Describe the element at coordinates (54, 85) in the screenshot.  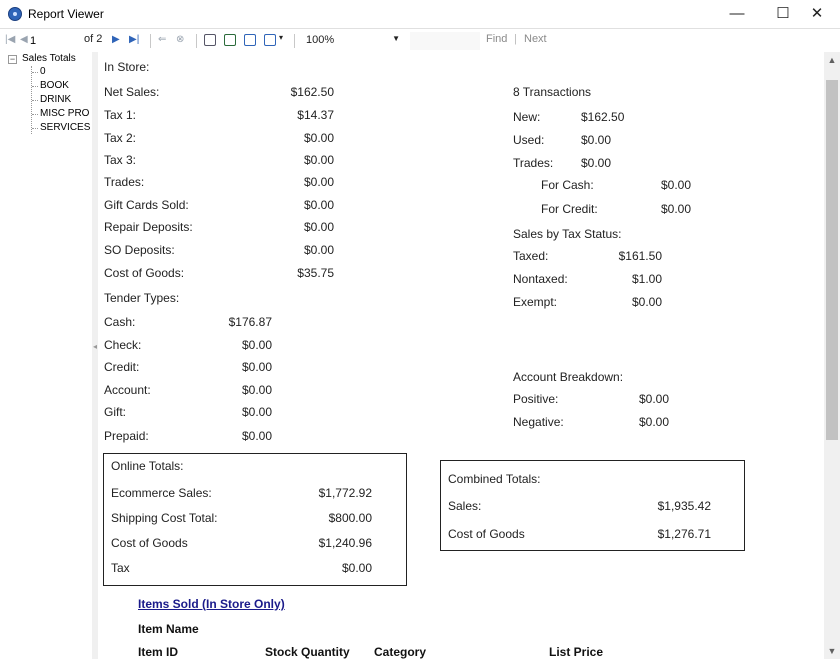
I see `tree-item-book: BOOK` at that location.